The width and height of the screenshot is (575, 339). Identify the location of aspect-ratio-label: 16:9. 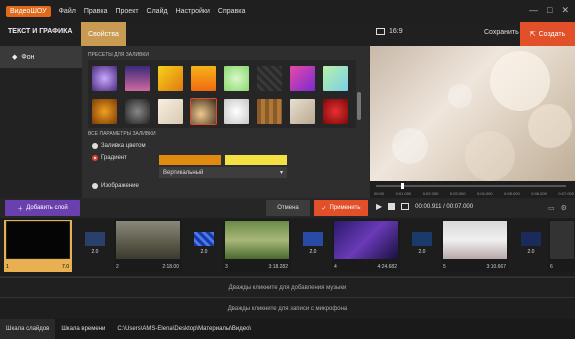
(396, 31).